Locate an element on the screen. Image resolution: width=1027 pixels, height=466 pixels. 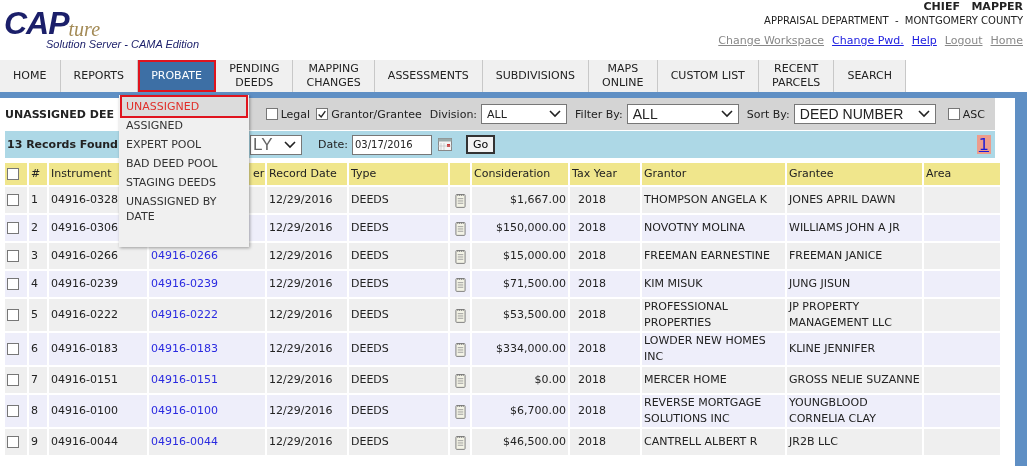
nav-tab: HOME is located at coordinates (30, 76).